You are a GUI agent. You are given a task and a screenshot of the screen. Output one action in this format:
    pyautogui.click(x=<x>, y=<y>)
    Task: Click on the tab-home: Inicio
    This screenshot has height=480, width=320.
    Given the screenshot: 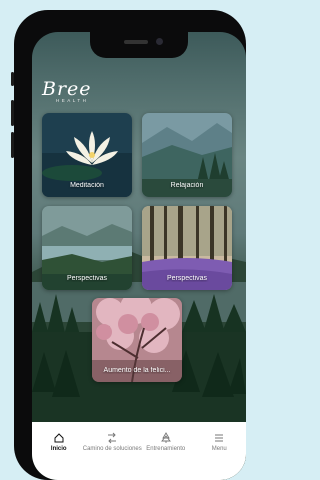 What is the action you would take?
    pyautogui.click(x=59, y=442)
    